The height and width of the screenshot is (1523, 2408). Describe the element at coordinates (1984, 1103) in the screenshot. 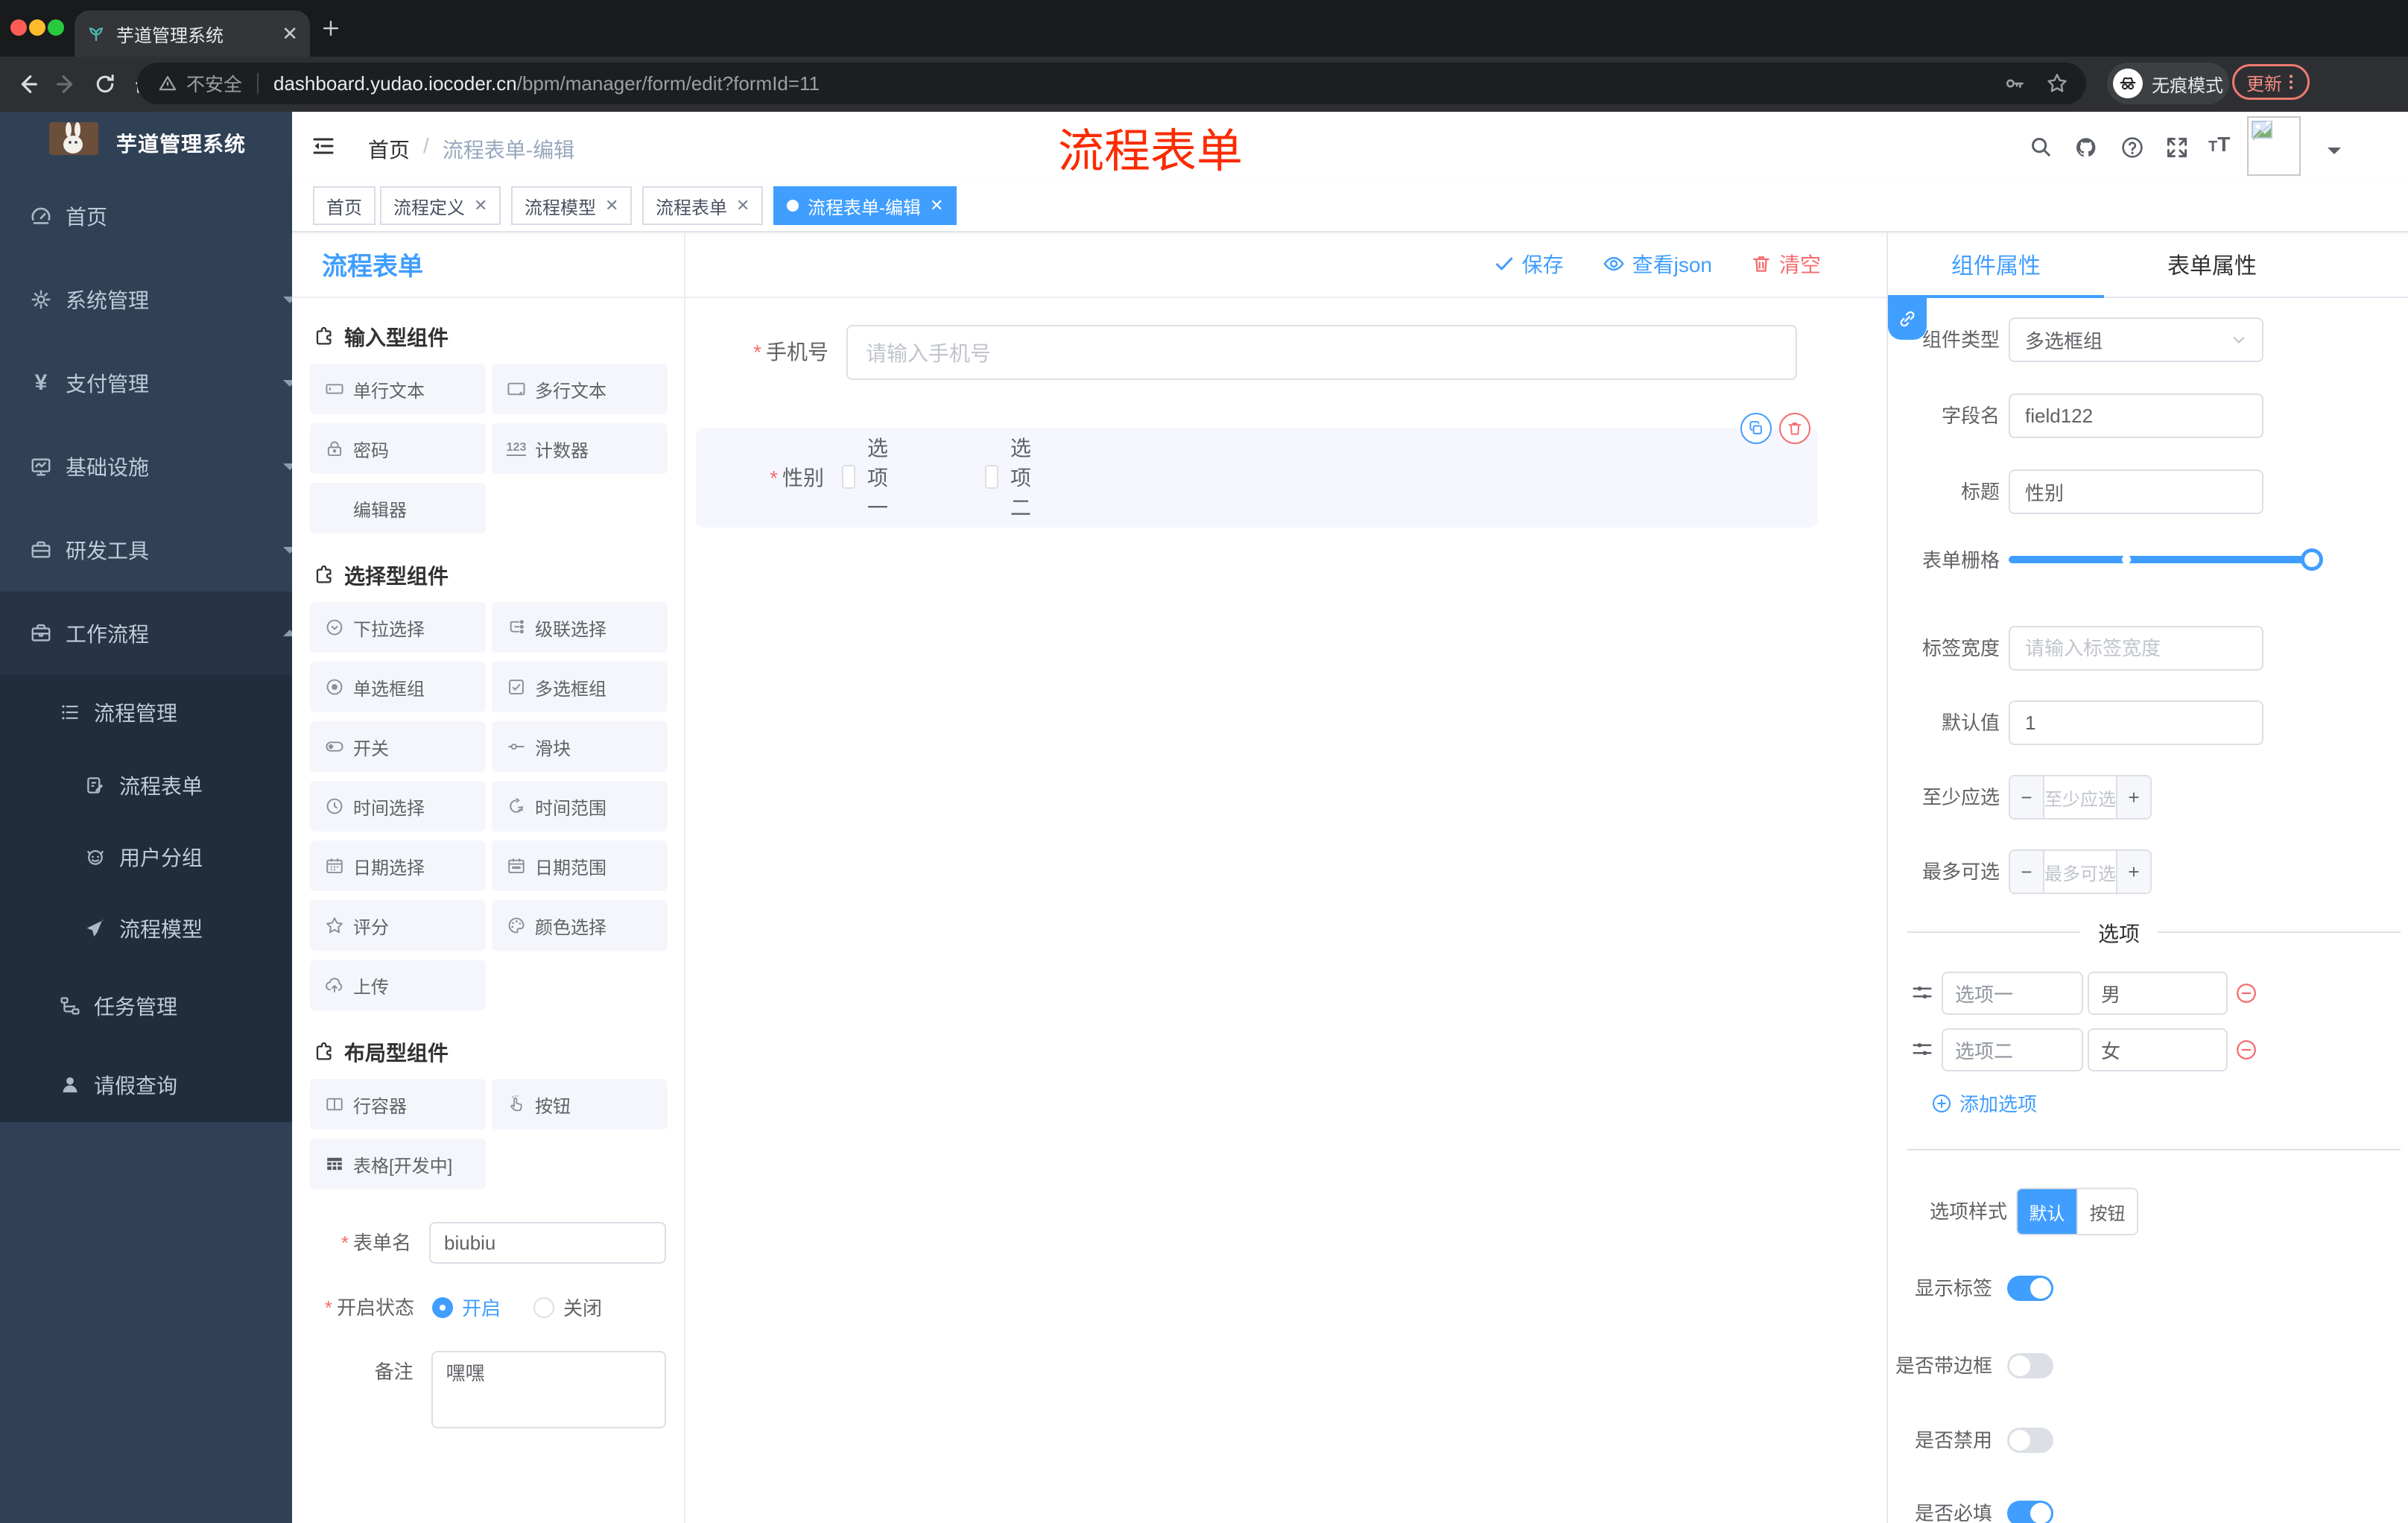

I see `add-option-button: 添加选项` at that location.